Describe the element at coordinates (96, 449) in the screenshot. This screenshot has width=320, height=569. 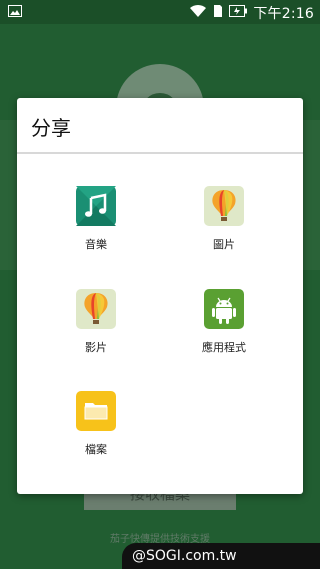
I see `share-option-label: 檔案` at that location.